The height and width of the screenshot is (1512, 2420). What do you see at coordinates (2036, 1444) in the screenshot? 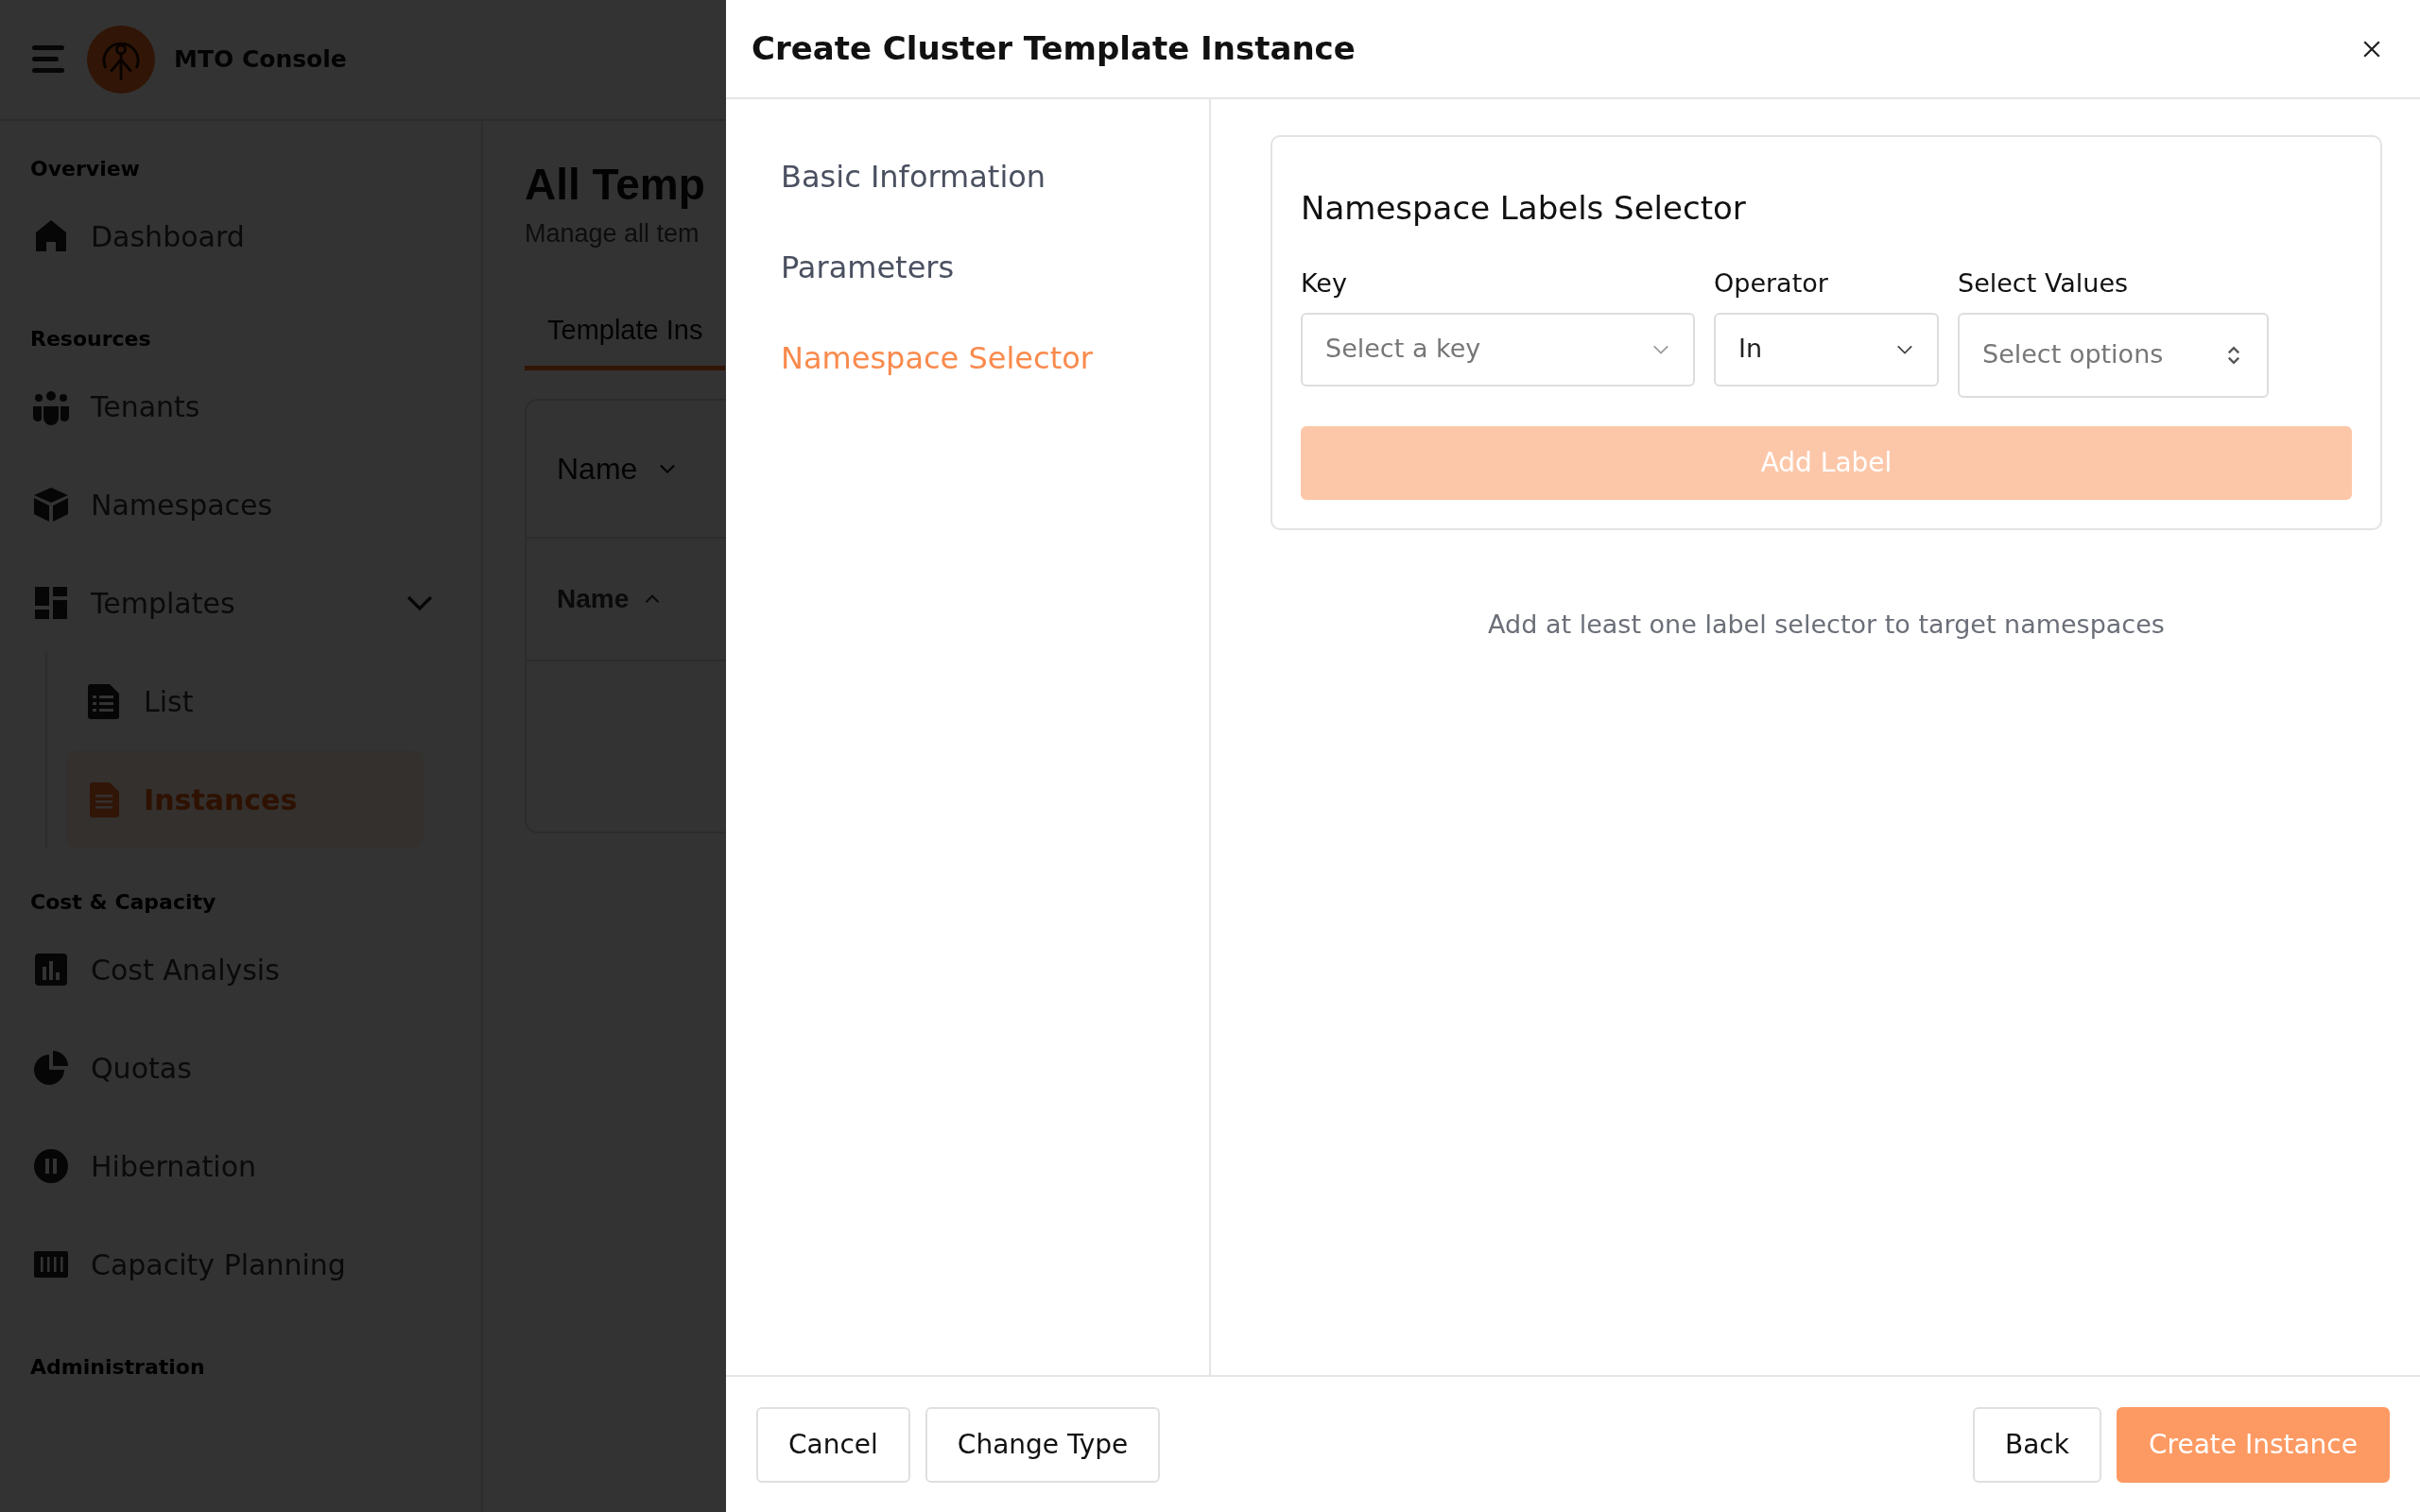
I see `footer-button: Back` at bounding box center [2036, 1444].